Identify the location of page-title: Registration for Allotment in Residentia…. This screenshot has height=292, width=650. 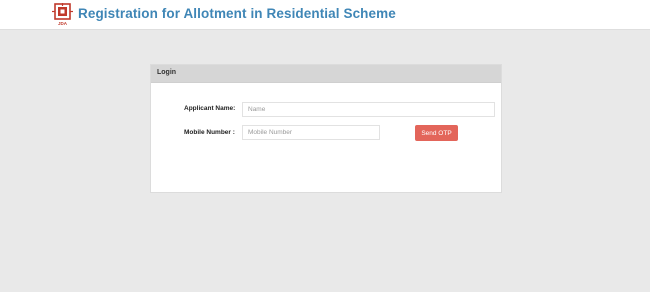
(237, 13).